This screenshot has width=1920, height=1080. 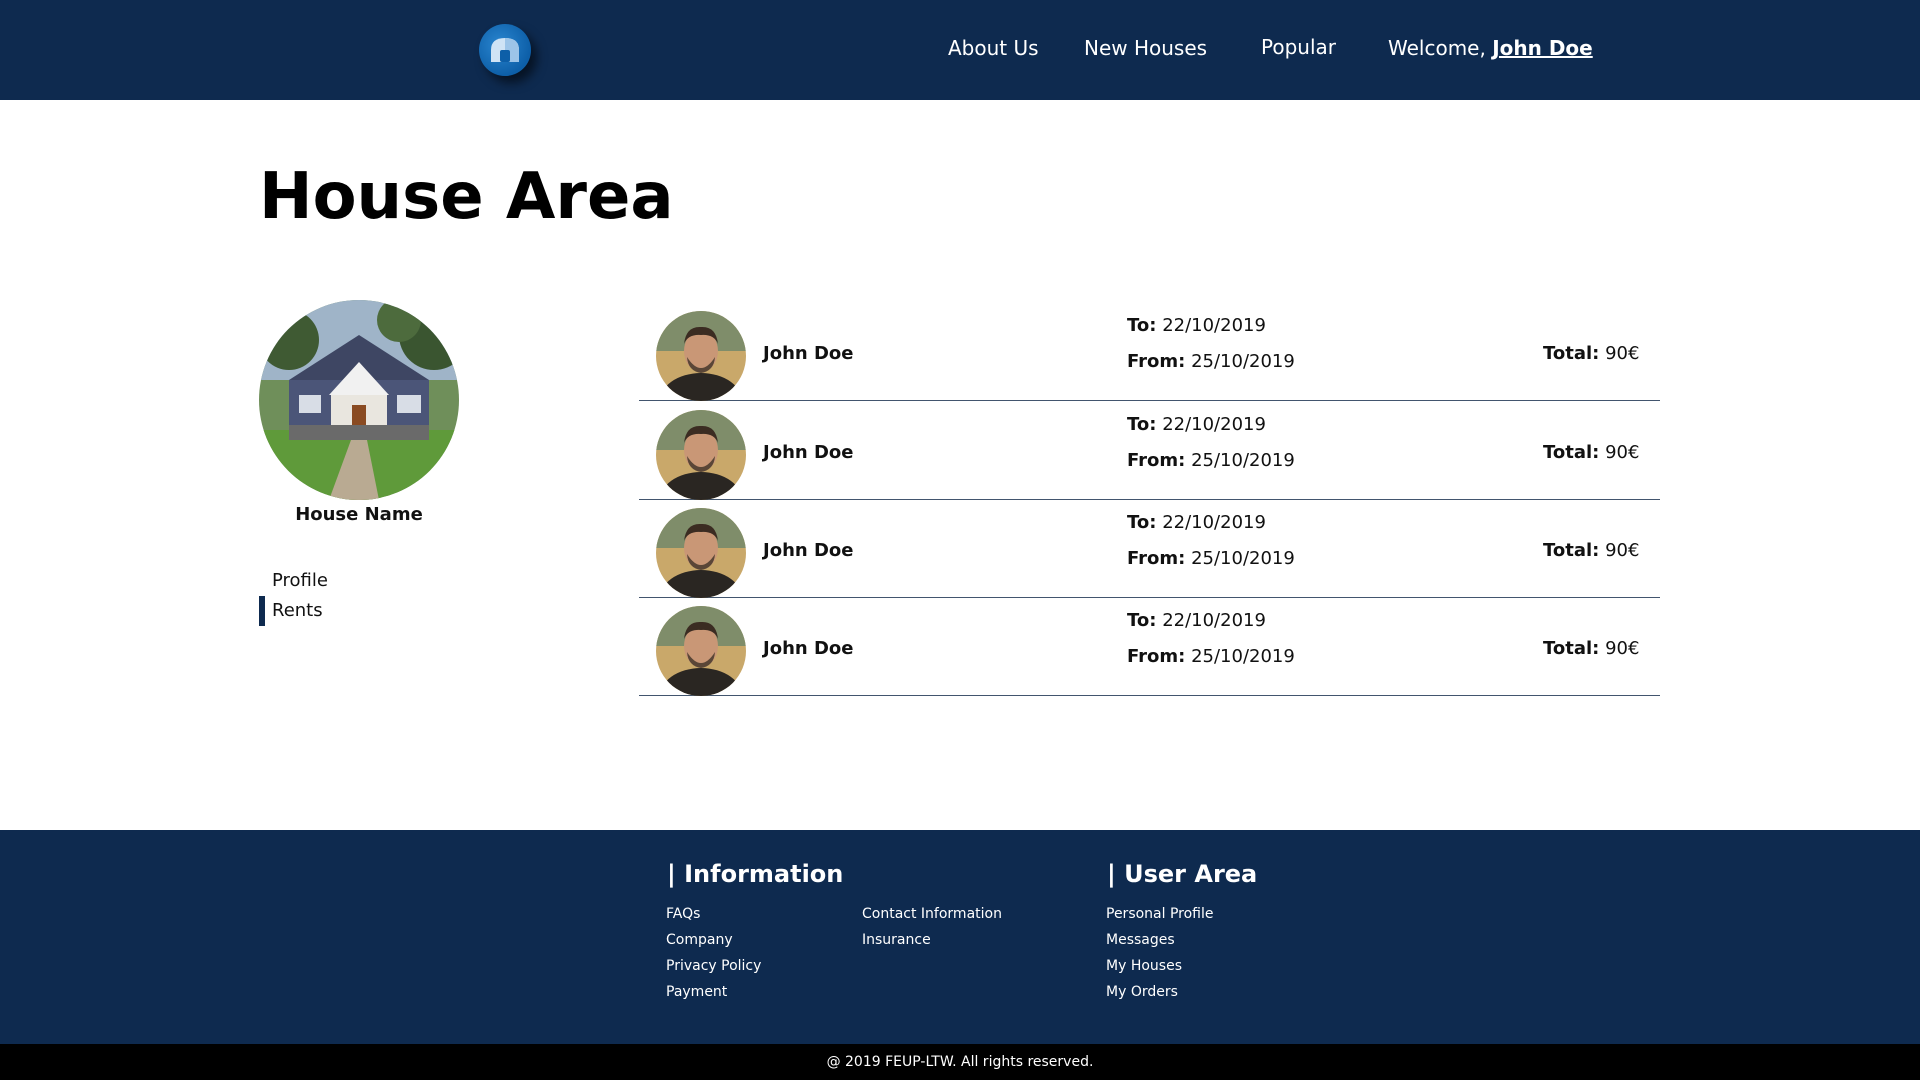 What do you see at coordinates (755, 874) in the screenshot?
I see `footer-information-title: | Information` at bounding box center [755, 874].